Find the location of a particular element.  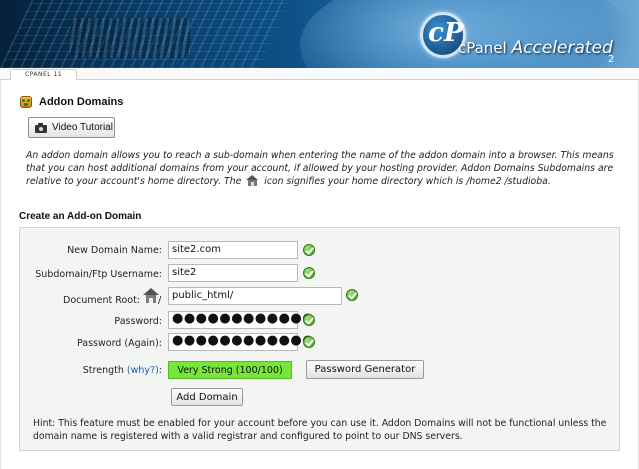

tab-strip: CPANEL 11 is located at coordinates (319, 74).